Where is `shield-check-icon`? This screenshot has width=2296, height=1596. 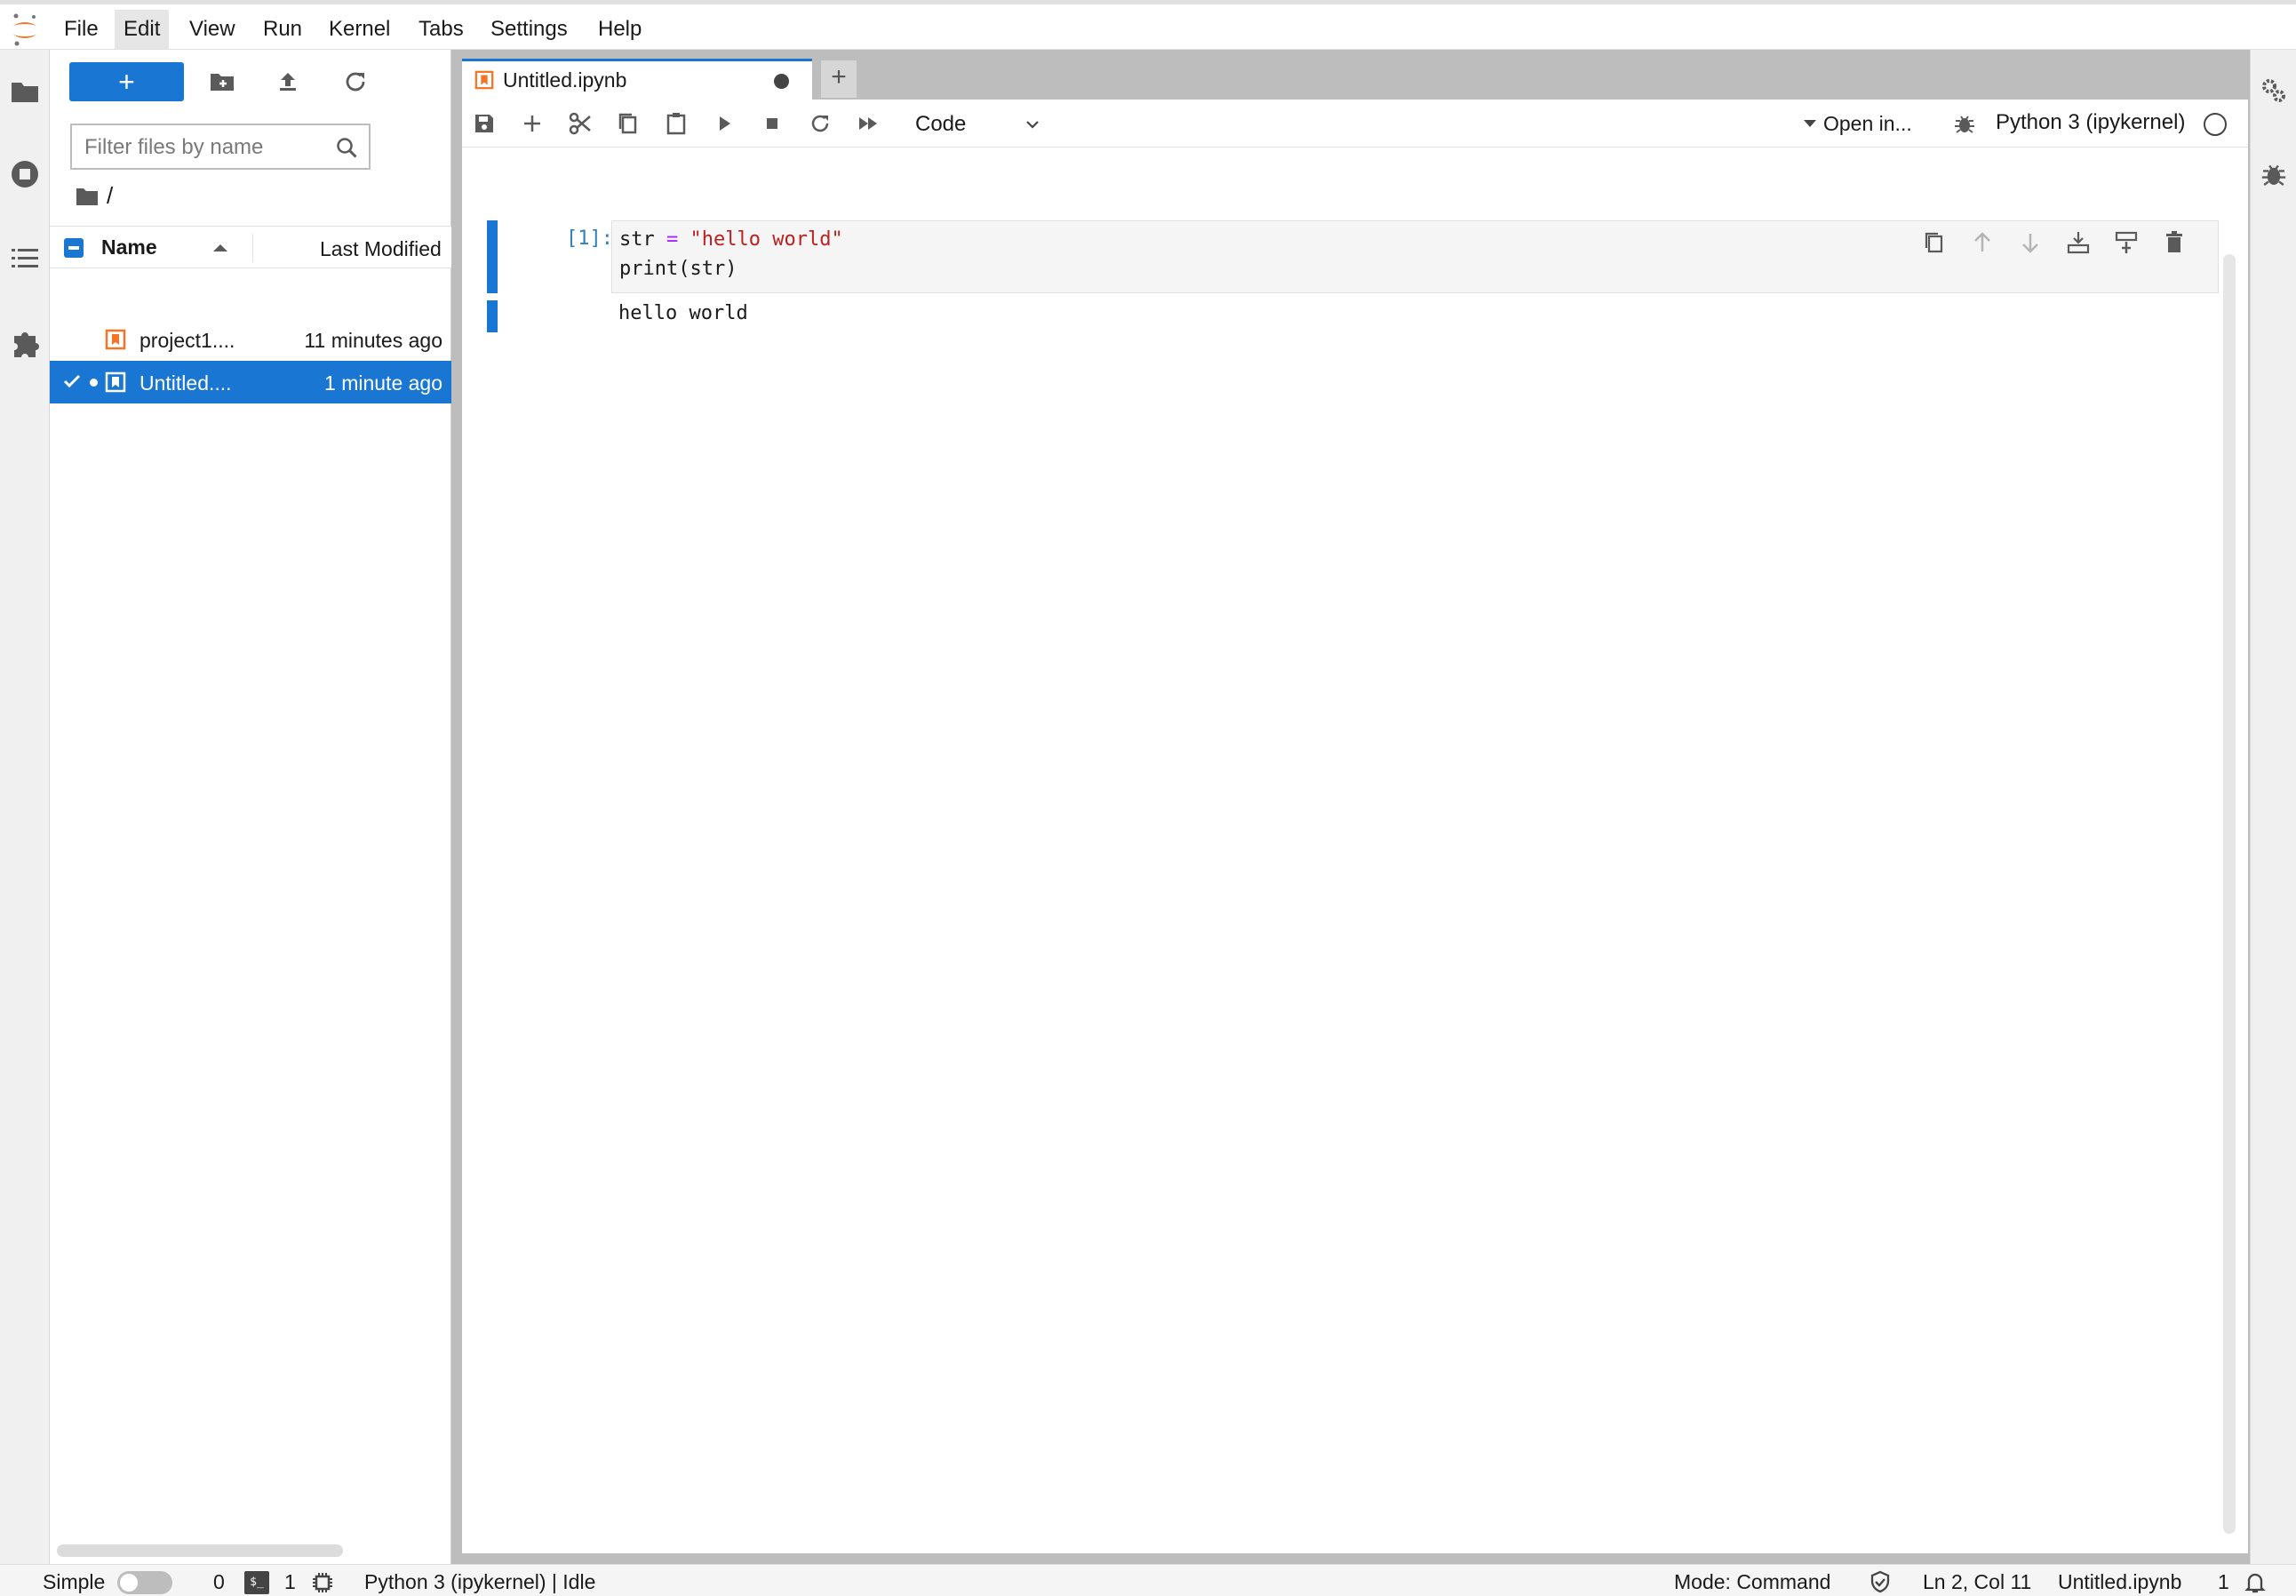
shield-check-icon is located at coordinates (1881, 1581).